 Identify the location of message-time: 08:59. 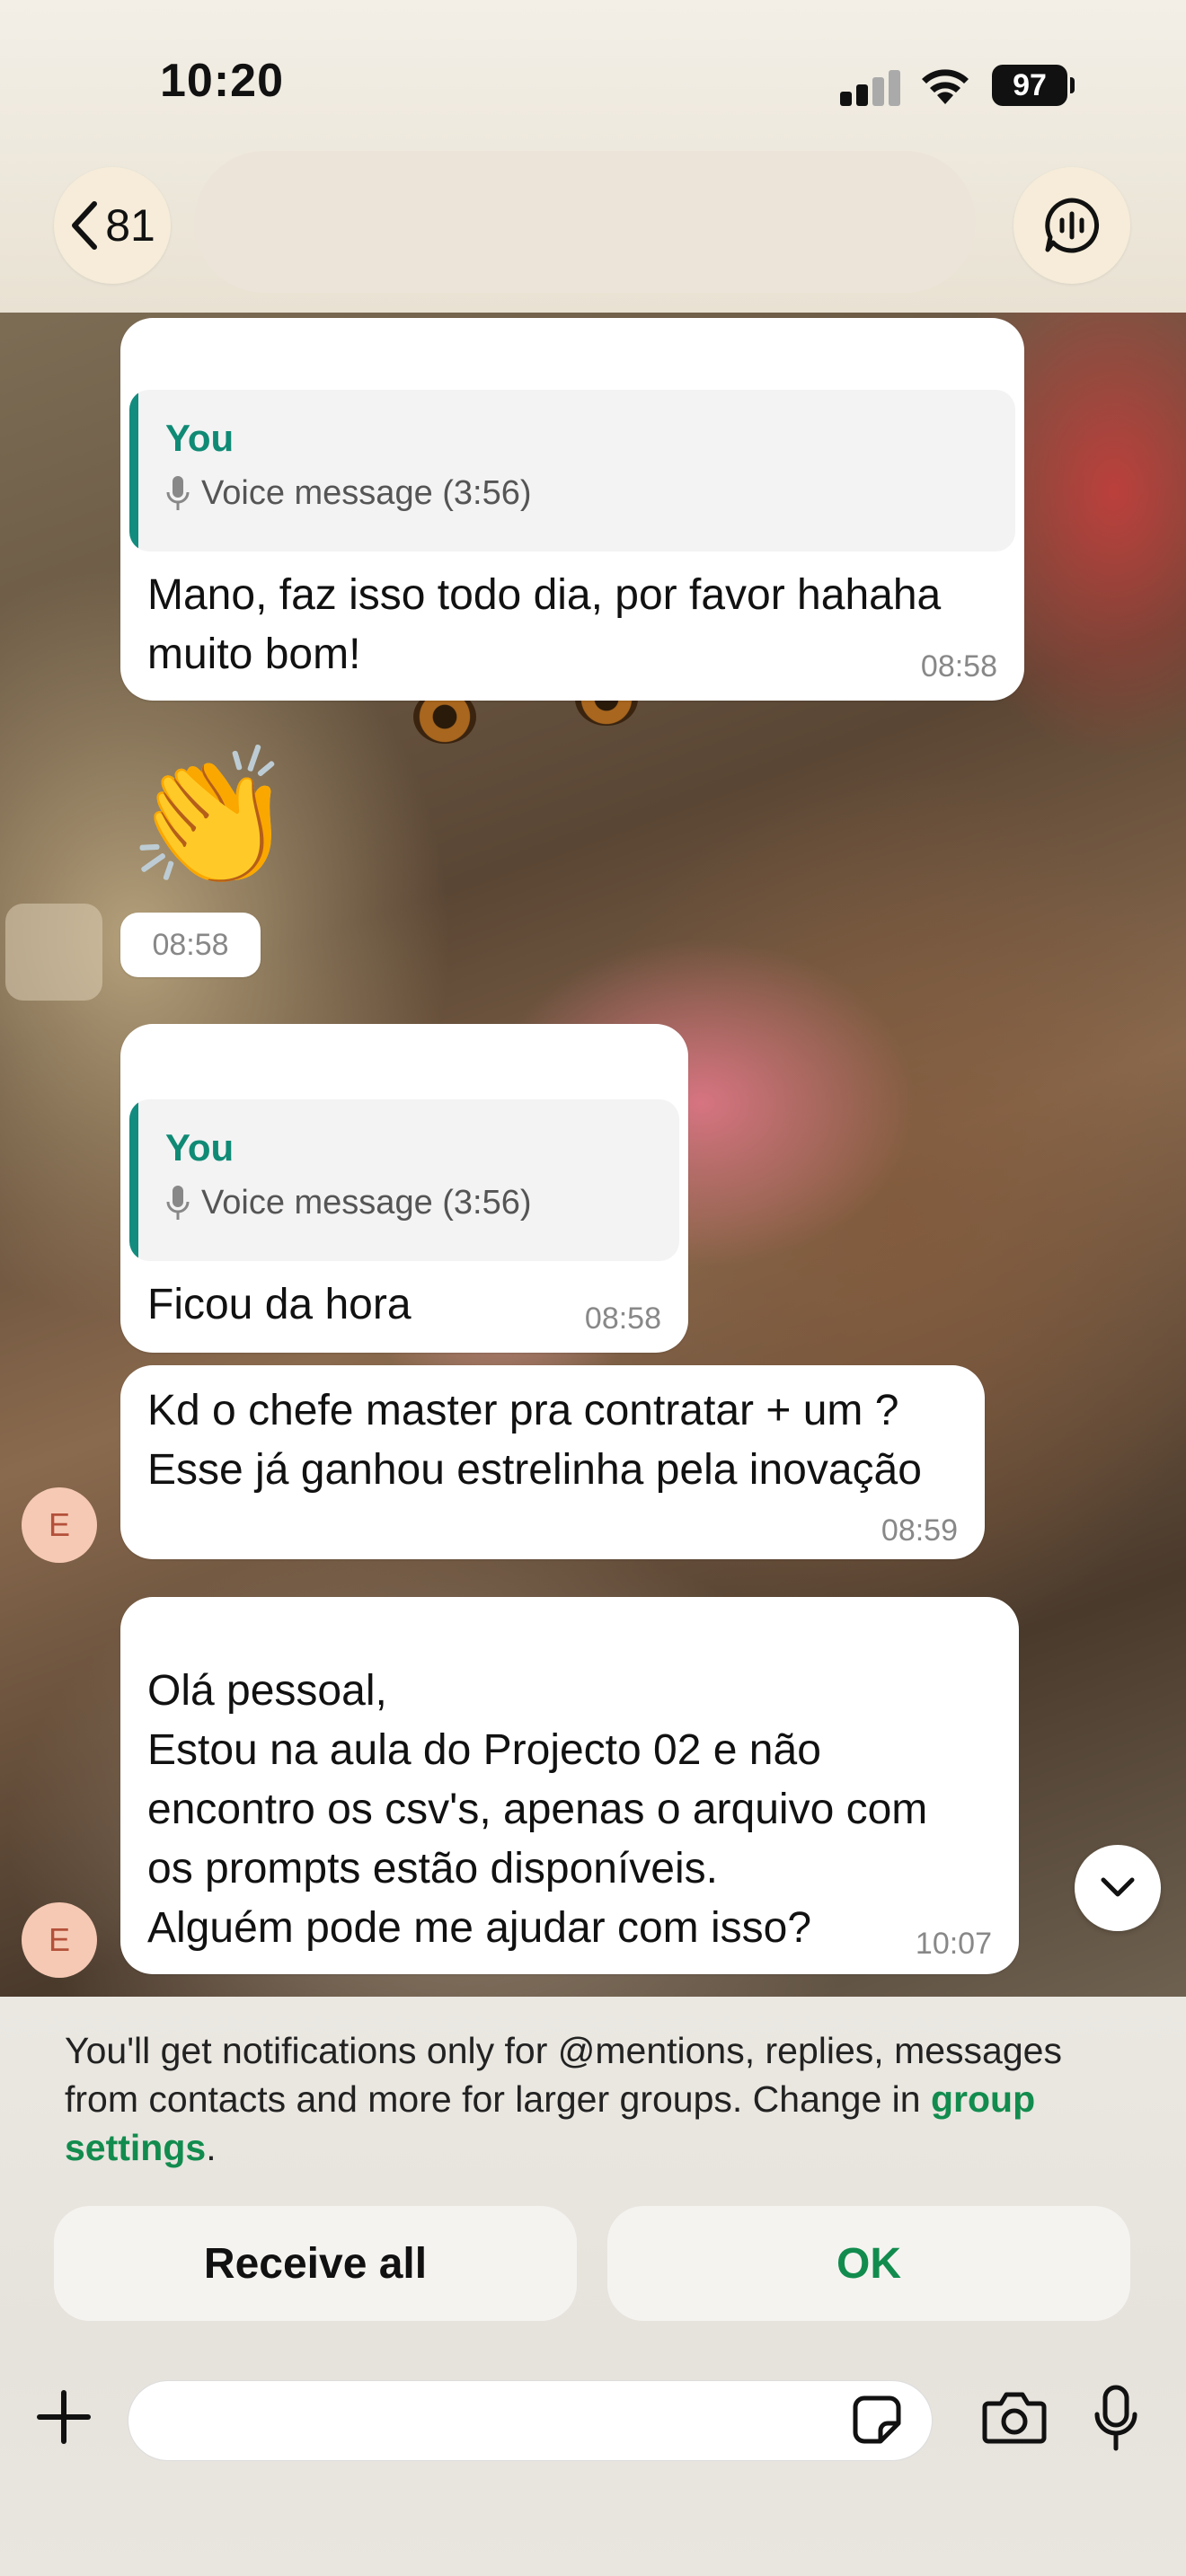
(919, 1530).